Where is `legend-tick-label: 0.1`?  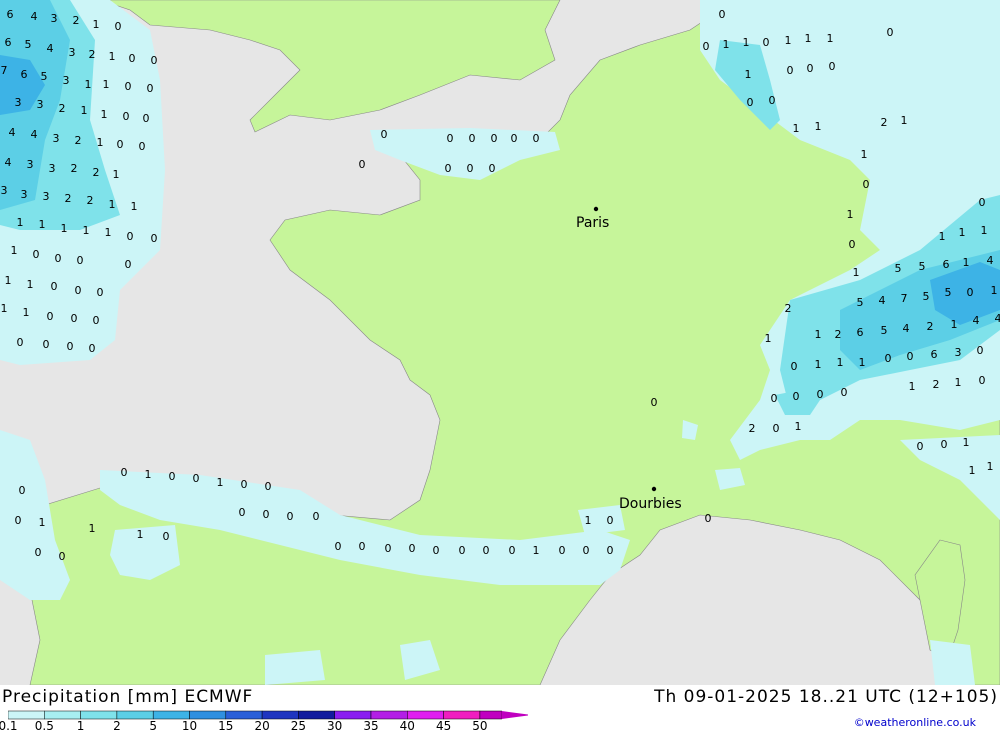 legend-tick-label: 0.1 is located at coordinates (9, 726).